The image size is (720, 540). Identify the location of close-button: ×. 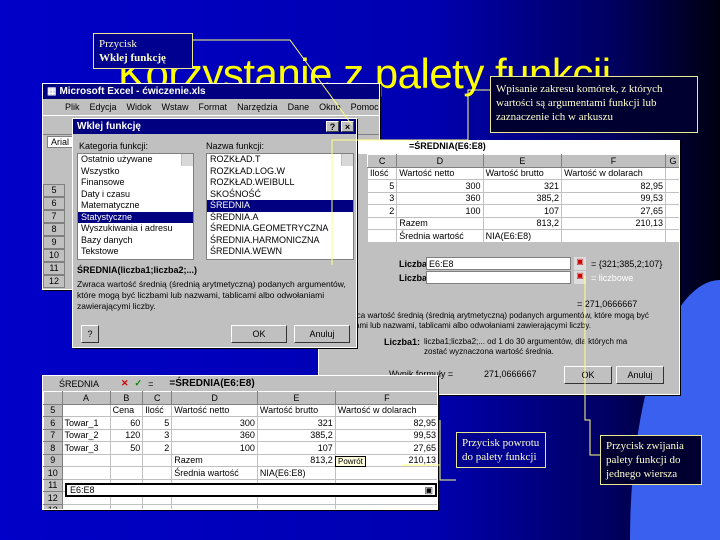
(347, 126).